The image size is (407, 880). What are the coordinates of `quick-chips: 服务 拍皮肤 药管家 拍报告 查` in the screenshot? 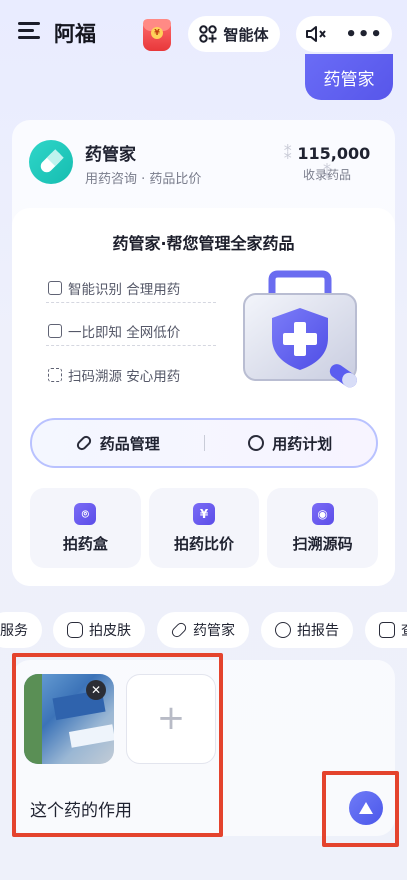 It's located at (203, 630).